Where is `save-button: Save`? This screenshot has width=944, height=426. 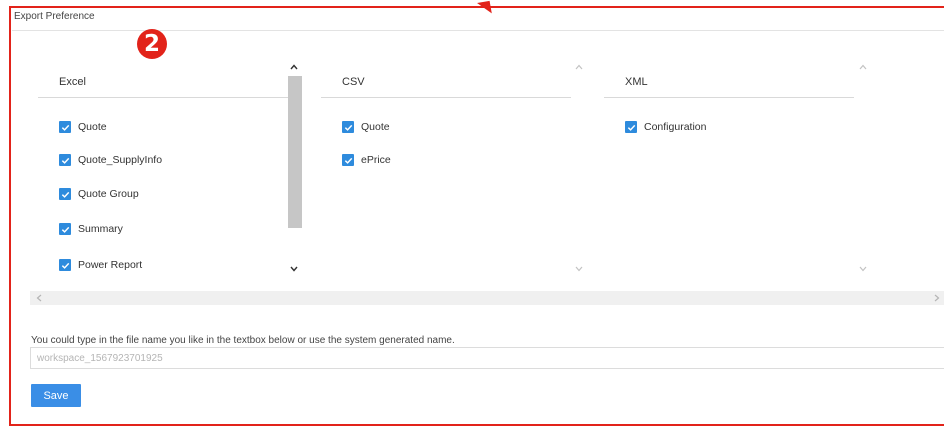
save-button: Save is located at coordinates (56, 395).